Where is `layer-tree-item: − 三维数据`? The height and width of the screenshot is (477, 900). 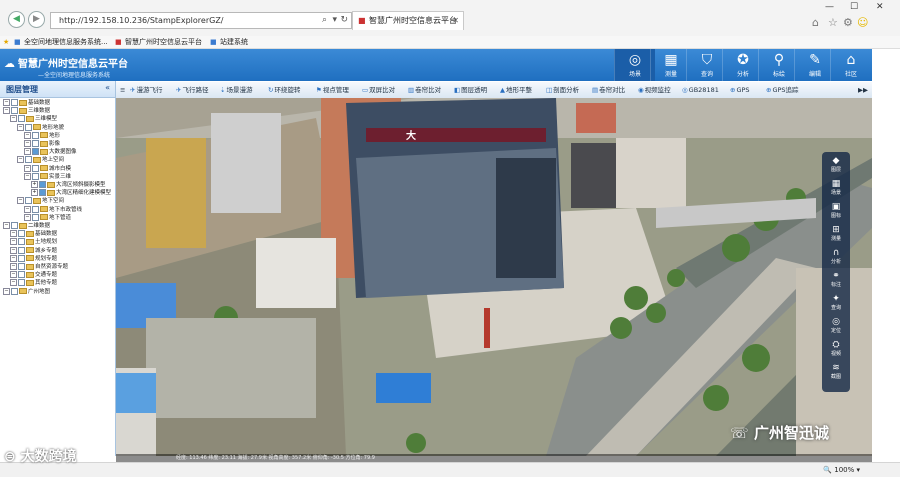
layer-tree-item: − 三维数据 is located at coordinates (59, 111).